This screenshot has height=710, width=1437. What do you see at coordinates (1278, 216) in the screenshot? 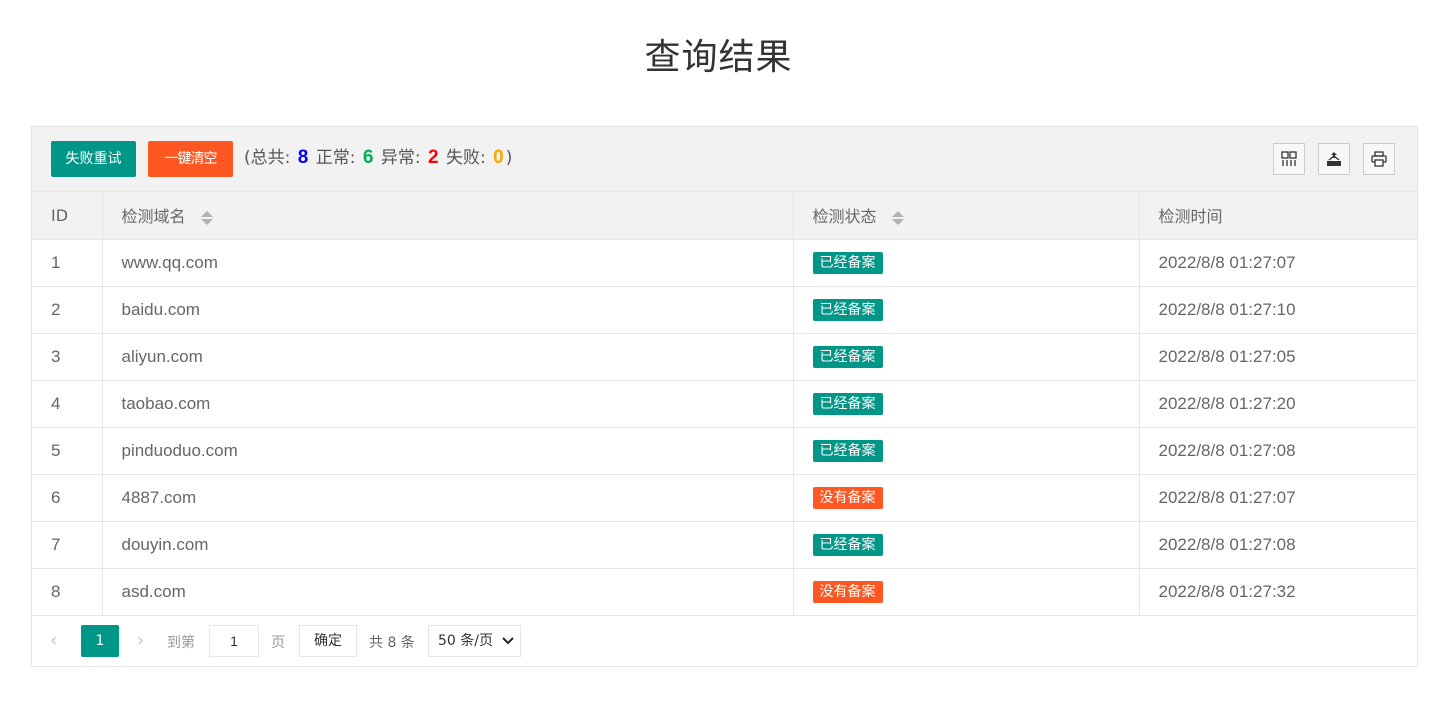
I see `header-time: 检测时间` at bounding box center [1278, 216].